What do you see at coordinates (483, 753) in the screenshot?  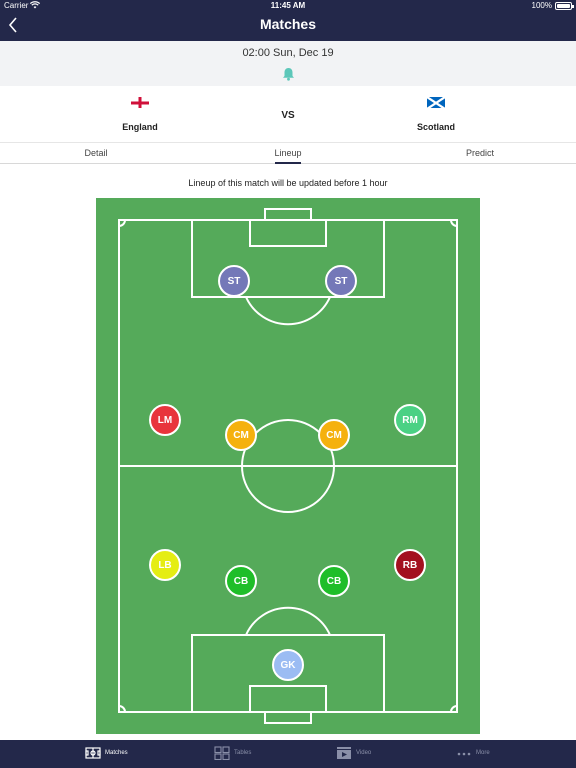 I see `bottom-tab-label: More` at bounding box center [483, 753].